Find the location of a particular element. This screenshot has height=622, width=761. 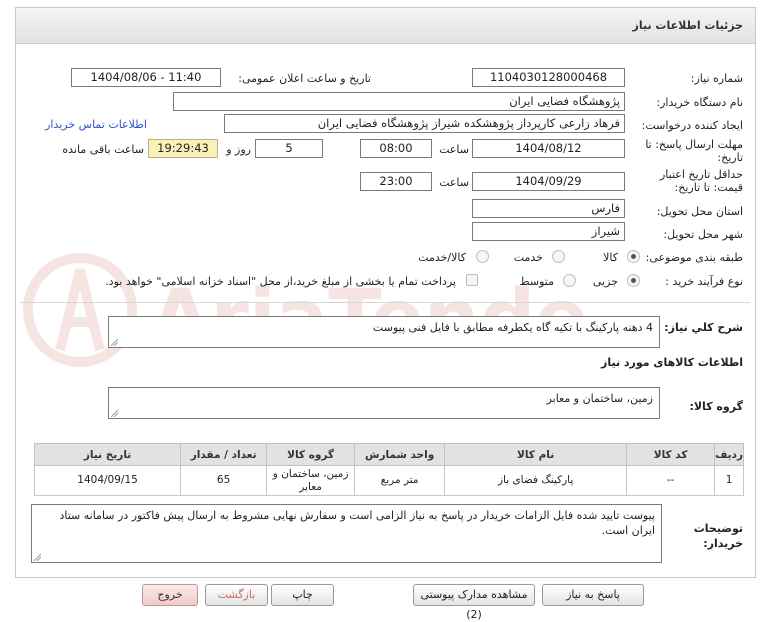

table-cell: 1 is located at coordinates (729, 480).